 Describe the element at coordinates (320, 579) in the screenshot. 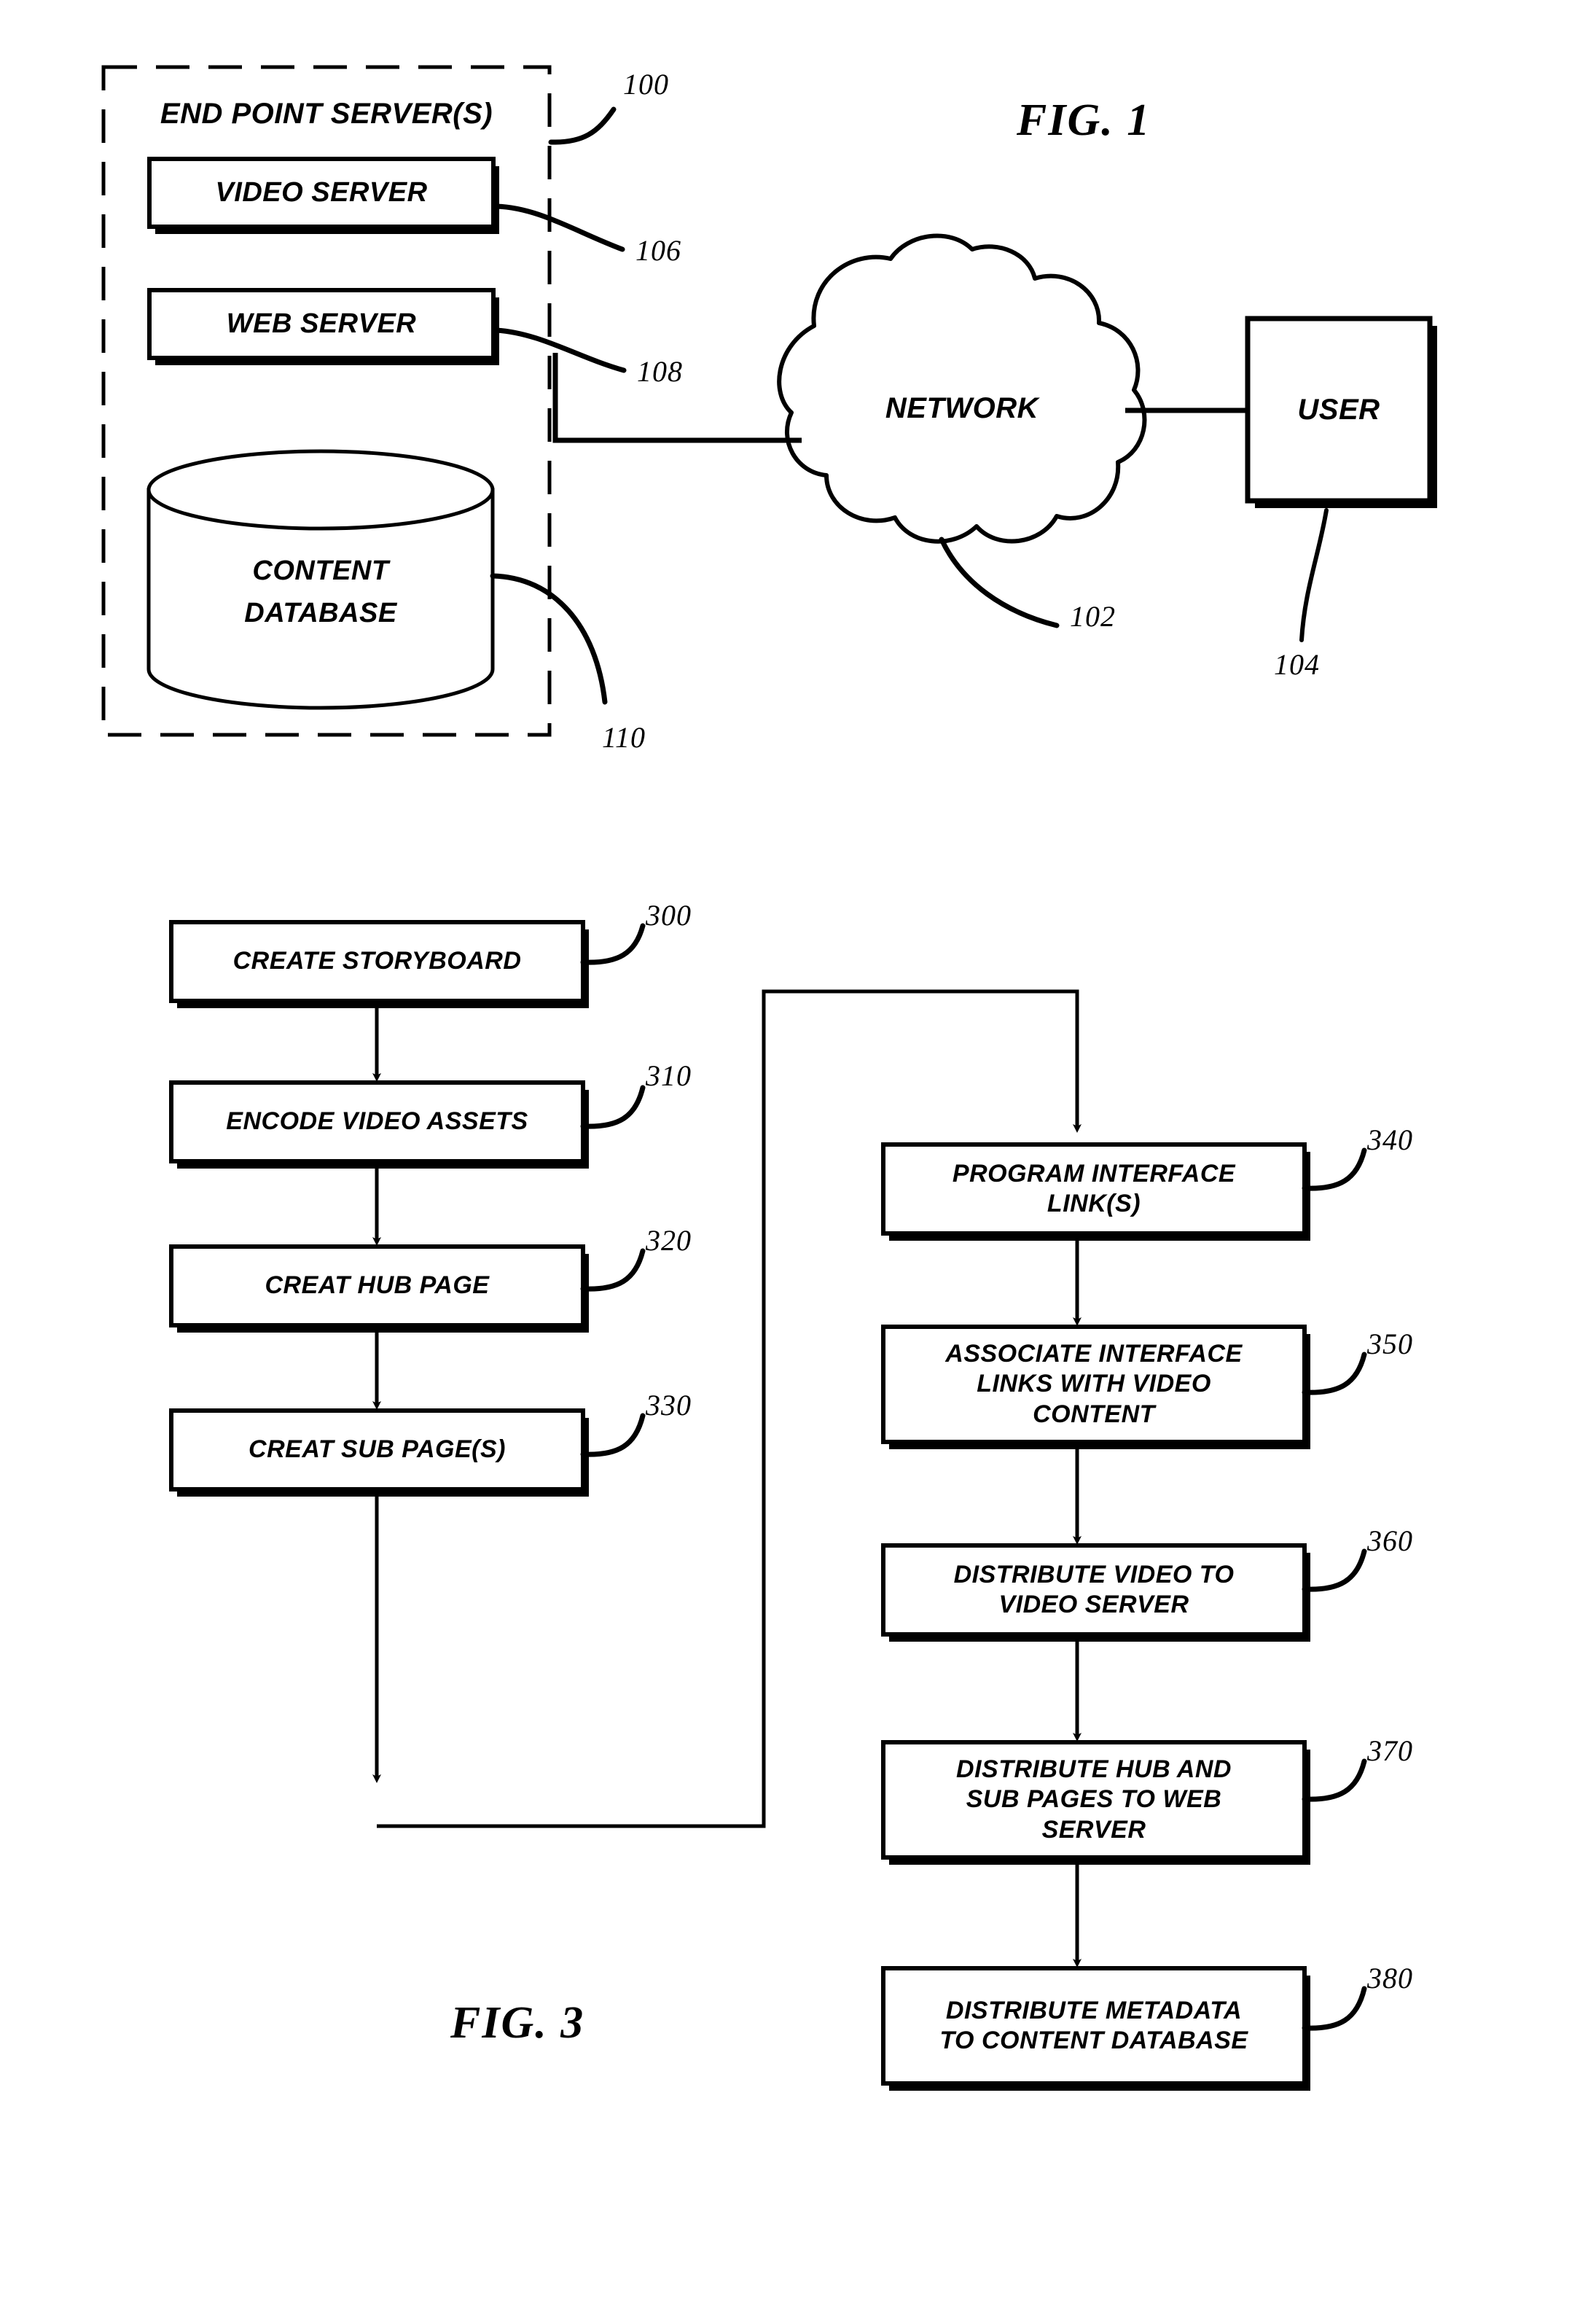

I see `content-database-cylinder` at that location.